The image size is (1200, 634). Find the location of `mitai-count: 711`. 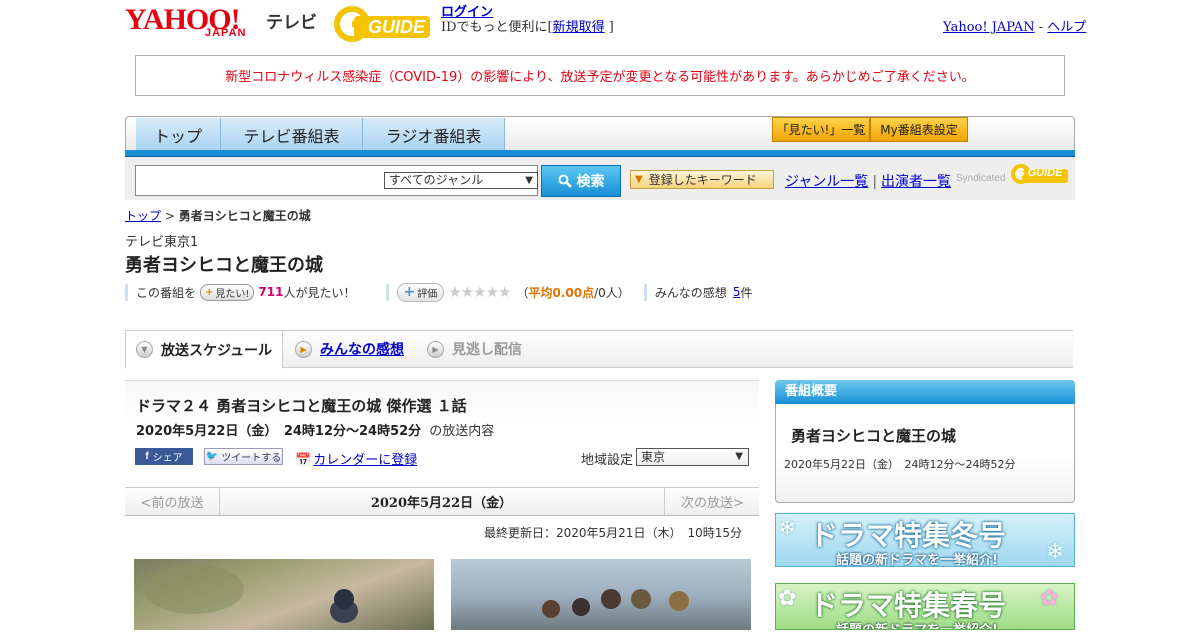

mitai-count: 711 is located at coordinates (271, 292).